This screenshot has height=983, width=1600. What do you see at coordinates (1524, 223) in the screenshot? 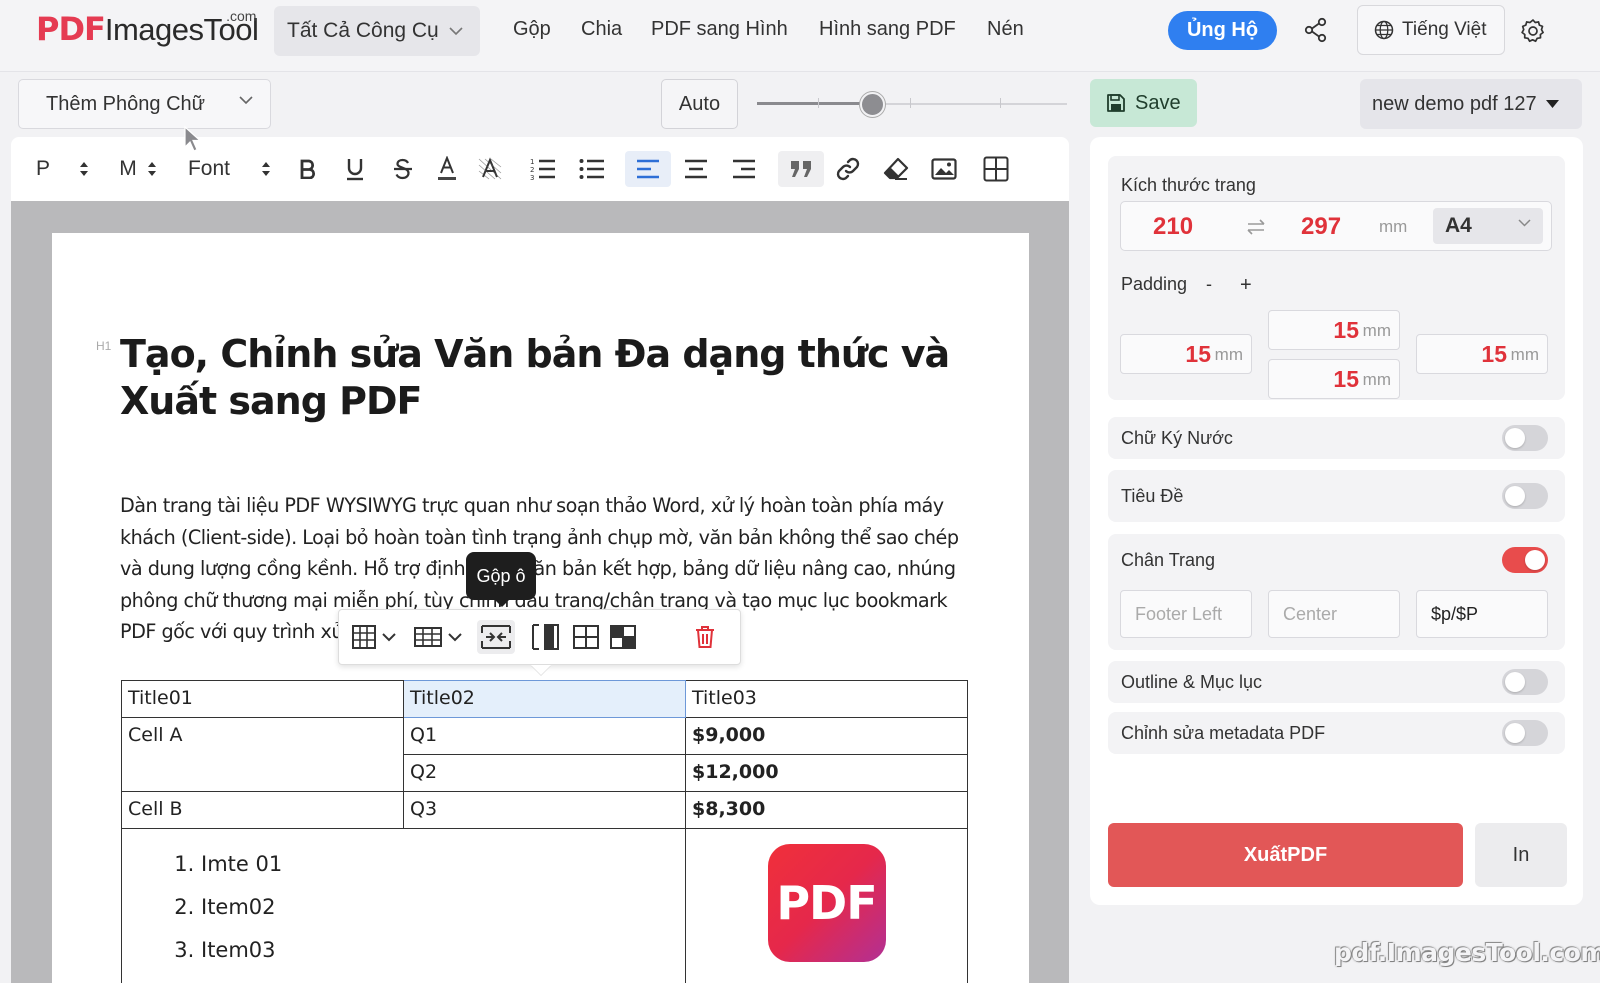
I see `chevron-down-icon` at bounding box center [1524, 223].